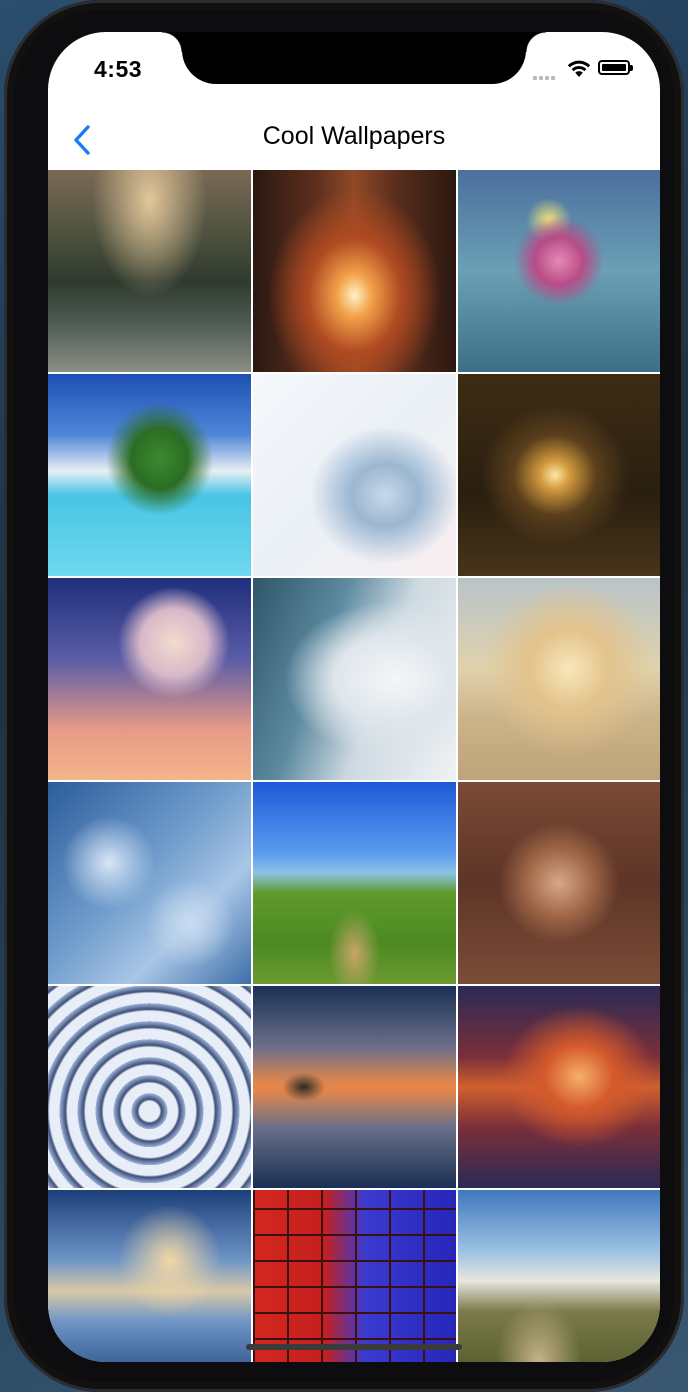 The height and width of the screenshot is (1392, 688). I want to click on battery-icon, so click(615, 67).